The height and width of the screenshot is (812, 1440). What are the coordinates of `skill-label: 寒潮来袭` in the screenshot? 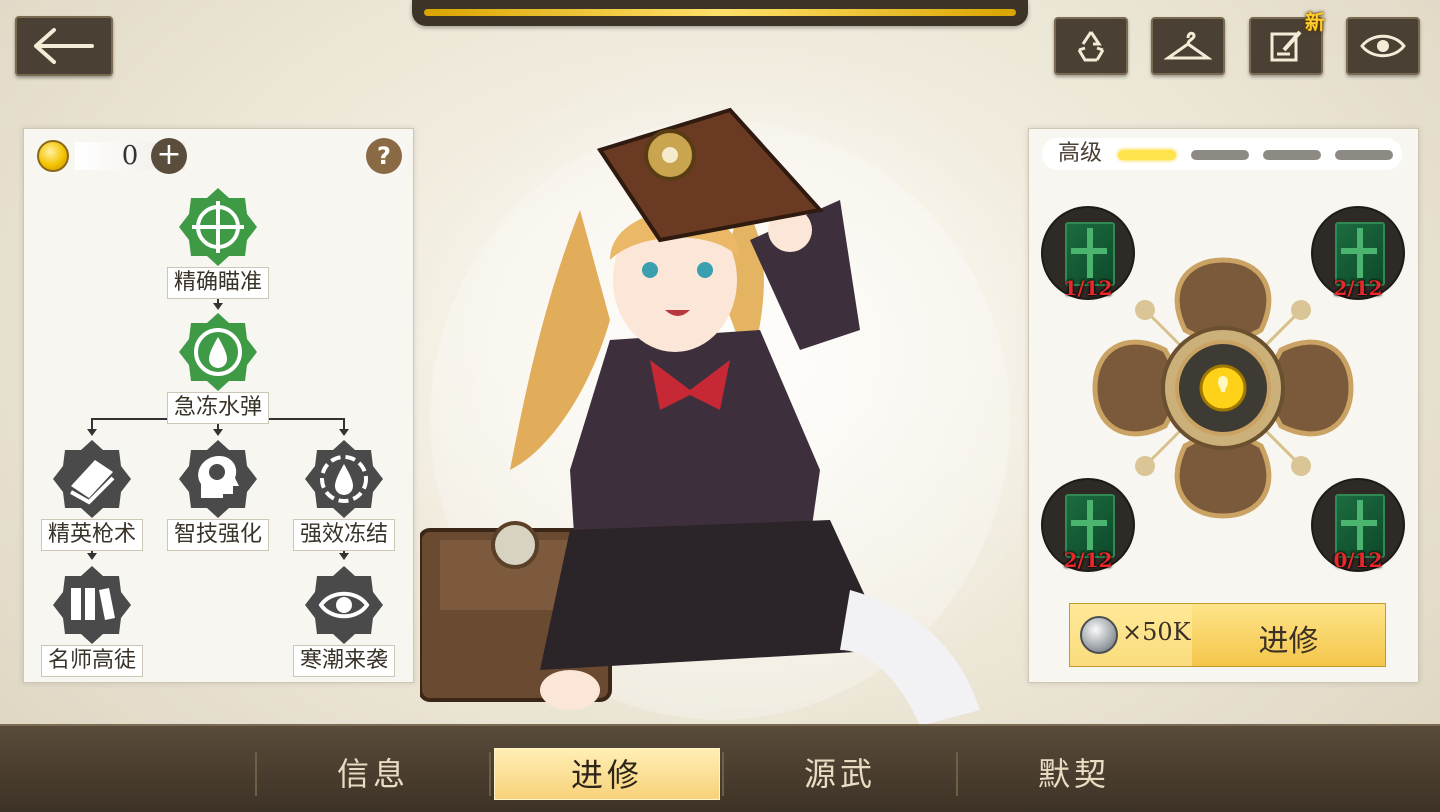 It's located at (343, 661).